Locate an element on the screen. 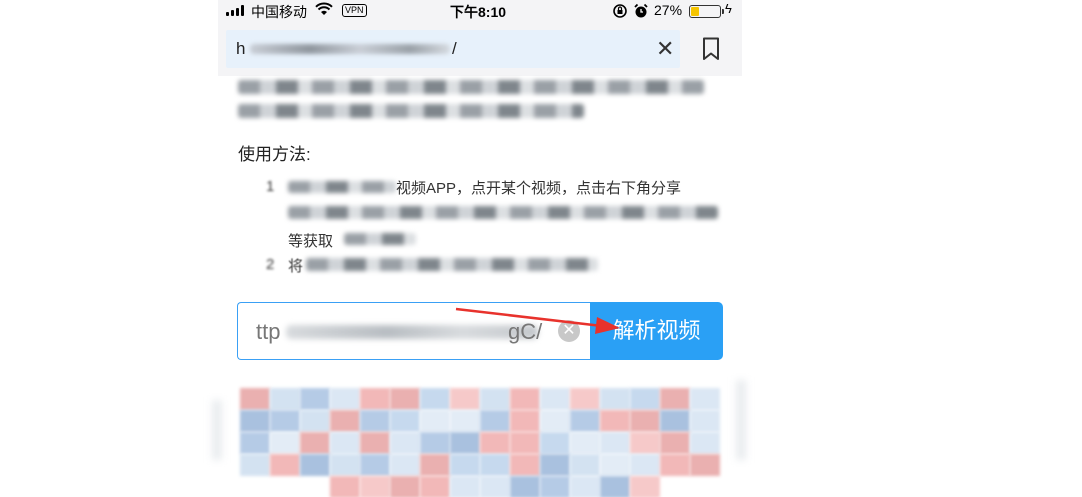 Image resolution: width=1082 pixels, height=497 pixels. clear-url-button: ✕ is located at coordinates (665, 49).